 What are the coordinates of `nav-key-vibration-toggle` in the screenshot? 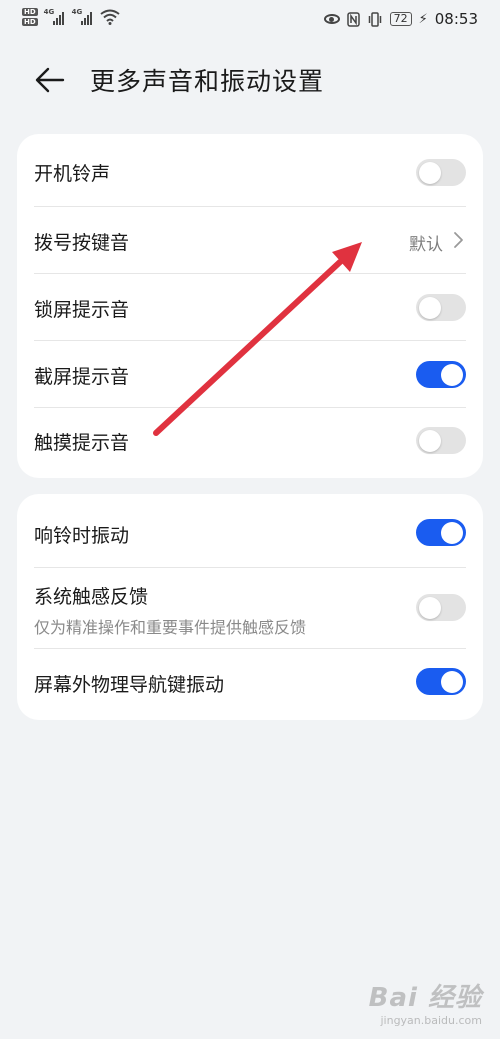 It's located at (441, 681).